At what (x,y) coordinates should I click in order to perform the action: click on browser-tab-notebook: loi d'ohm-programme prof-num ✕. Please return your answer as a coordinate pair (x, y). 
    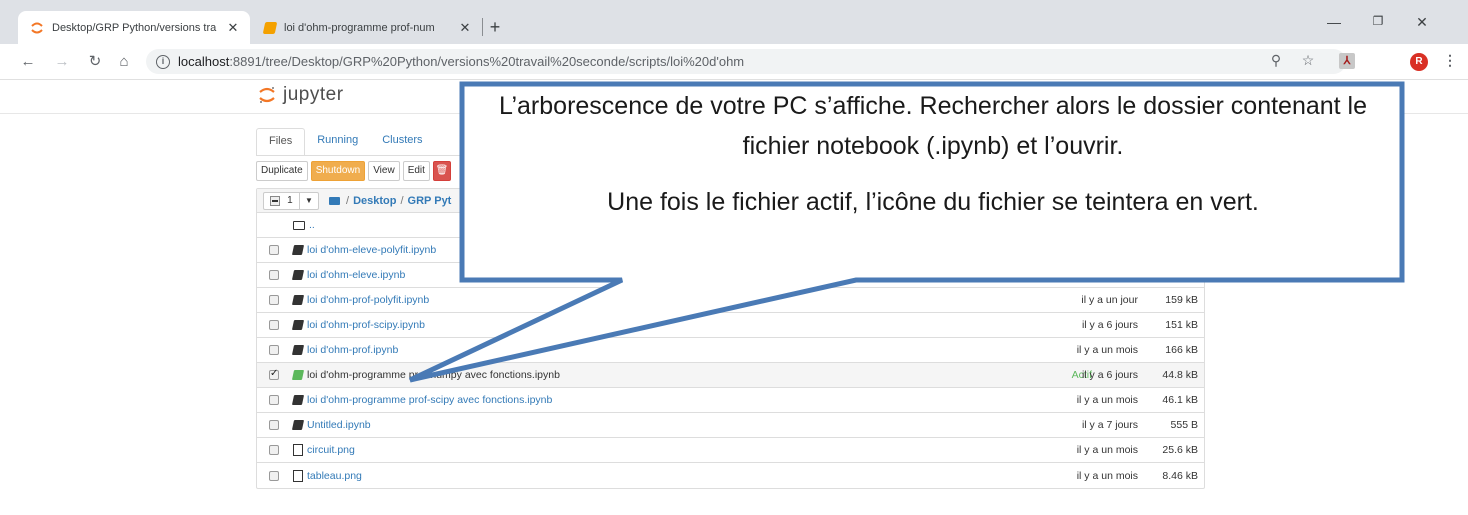
    Looking at the image, I should click on (367, 27).